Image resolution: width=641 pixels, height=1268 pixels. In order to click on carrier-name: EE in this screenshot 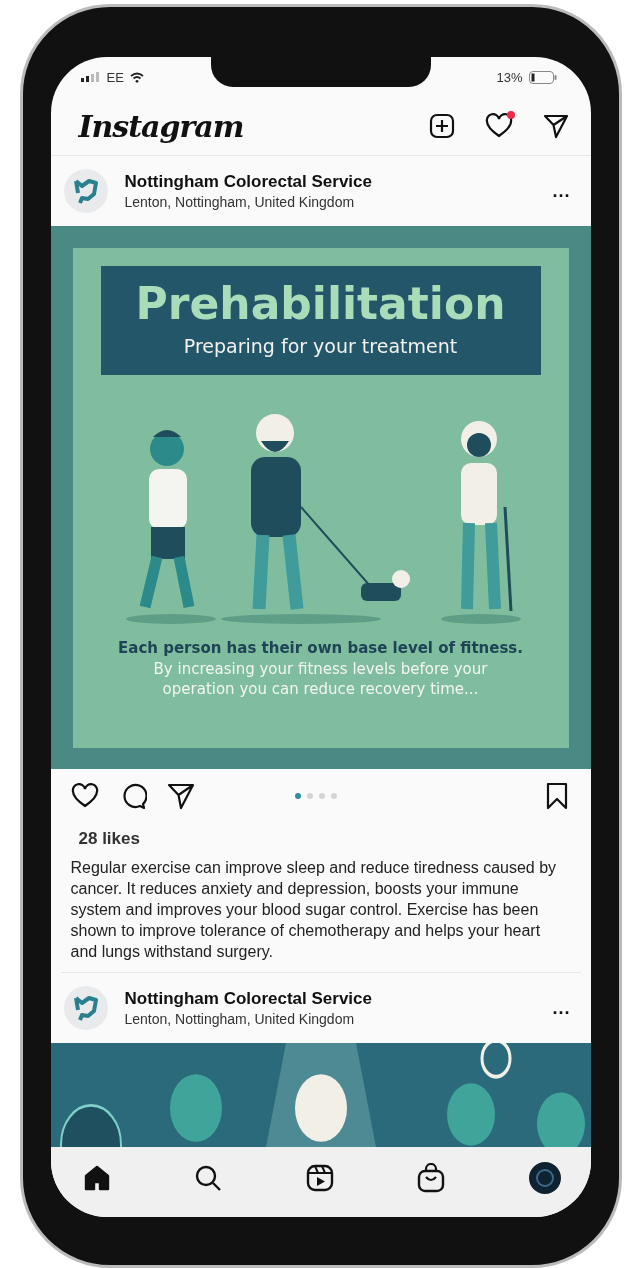, I will do `click(115, 77)`.